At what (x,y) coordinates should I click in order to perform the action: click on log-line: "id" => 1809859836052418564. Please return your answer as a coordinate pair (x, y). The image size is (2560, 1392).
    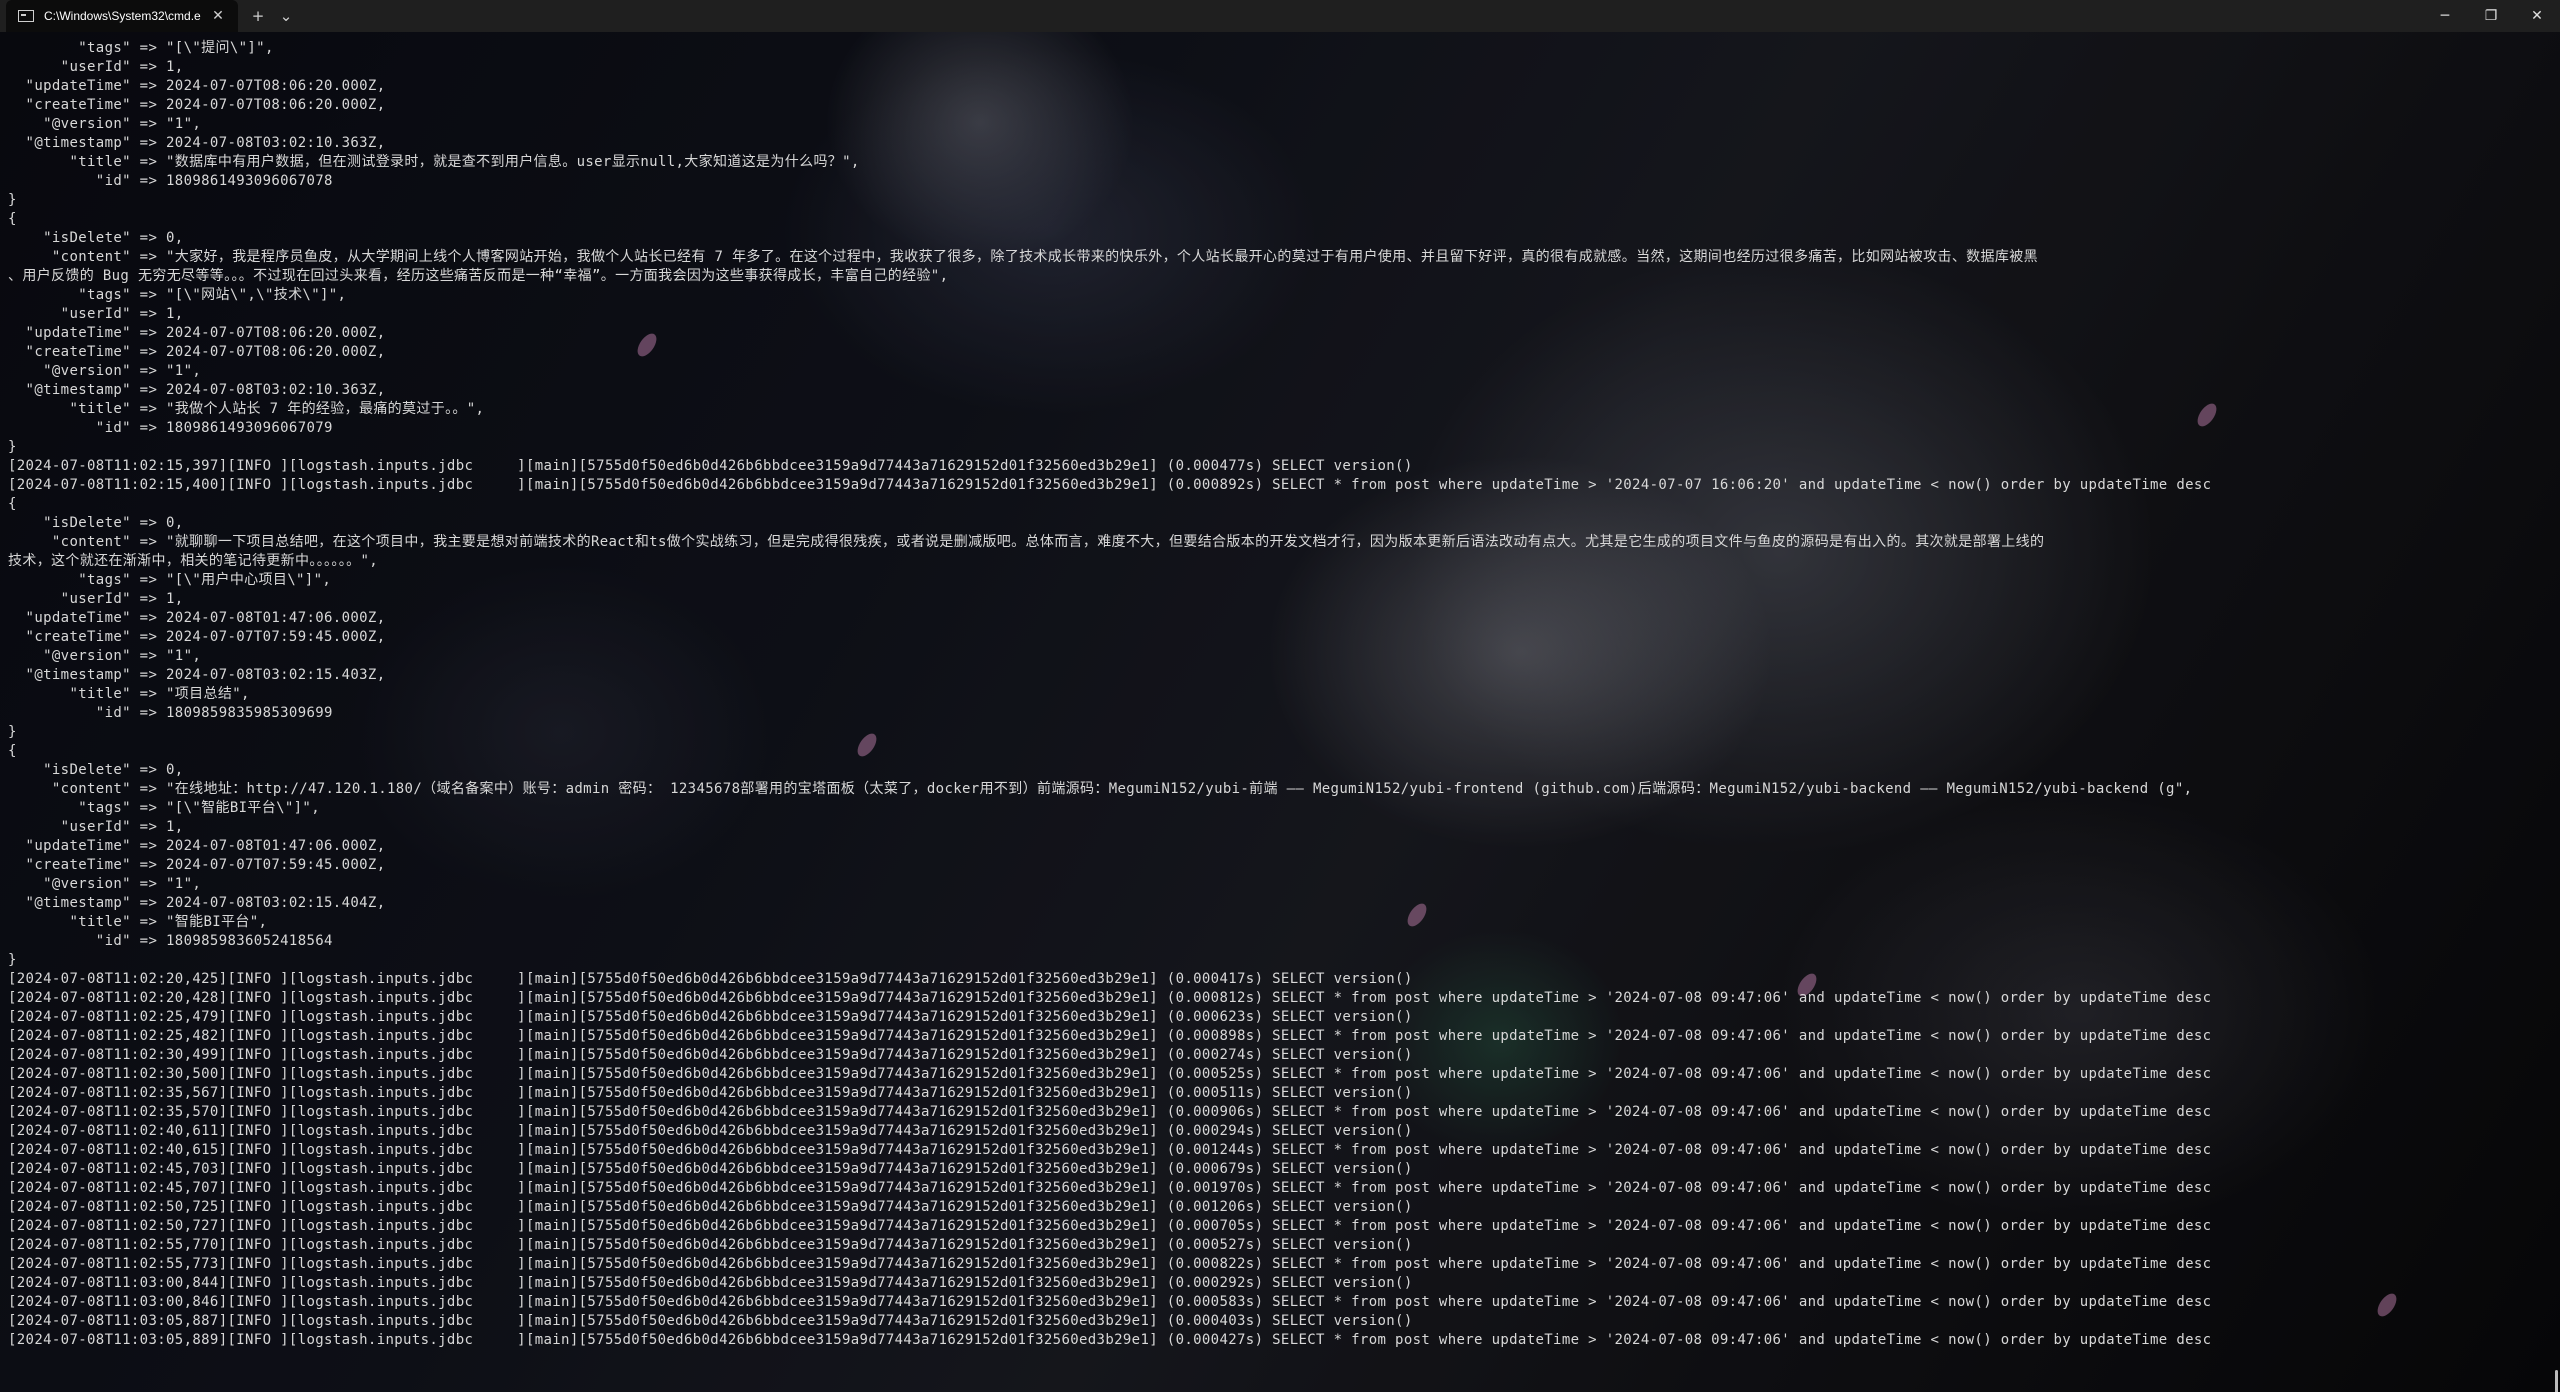
    Looking at the image, I should click on (170, 941).